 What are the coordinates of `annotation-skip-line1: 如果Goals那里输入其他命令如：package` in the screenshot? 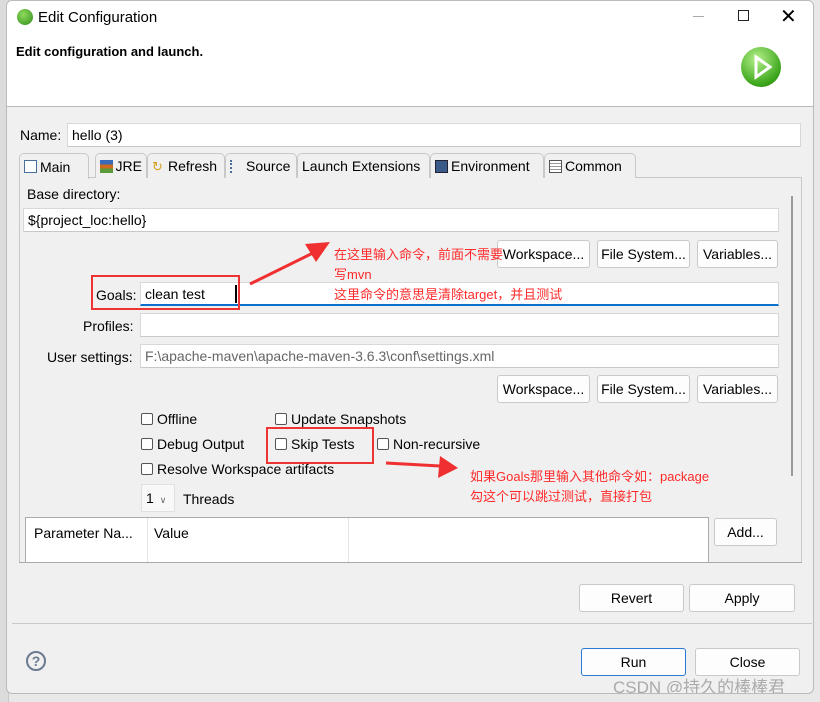 It's located at (590, 476).